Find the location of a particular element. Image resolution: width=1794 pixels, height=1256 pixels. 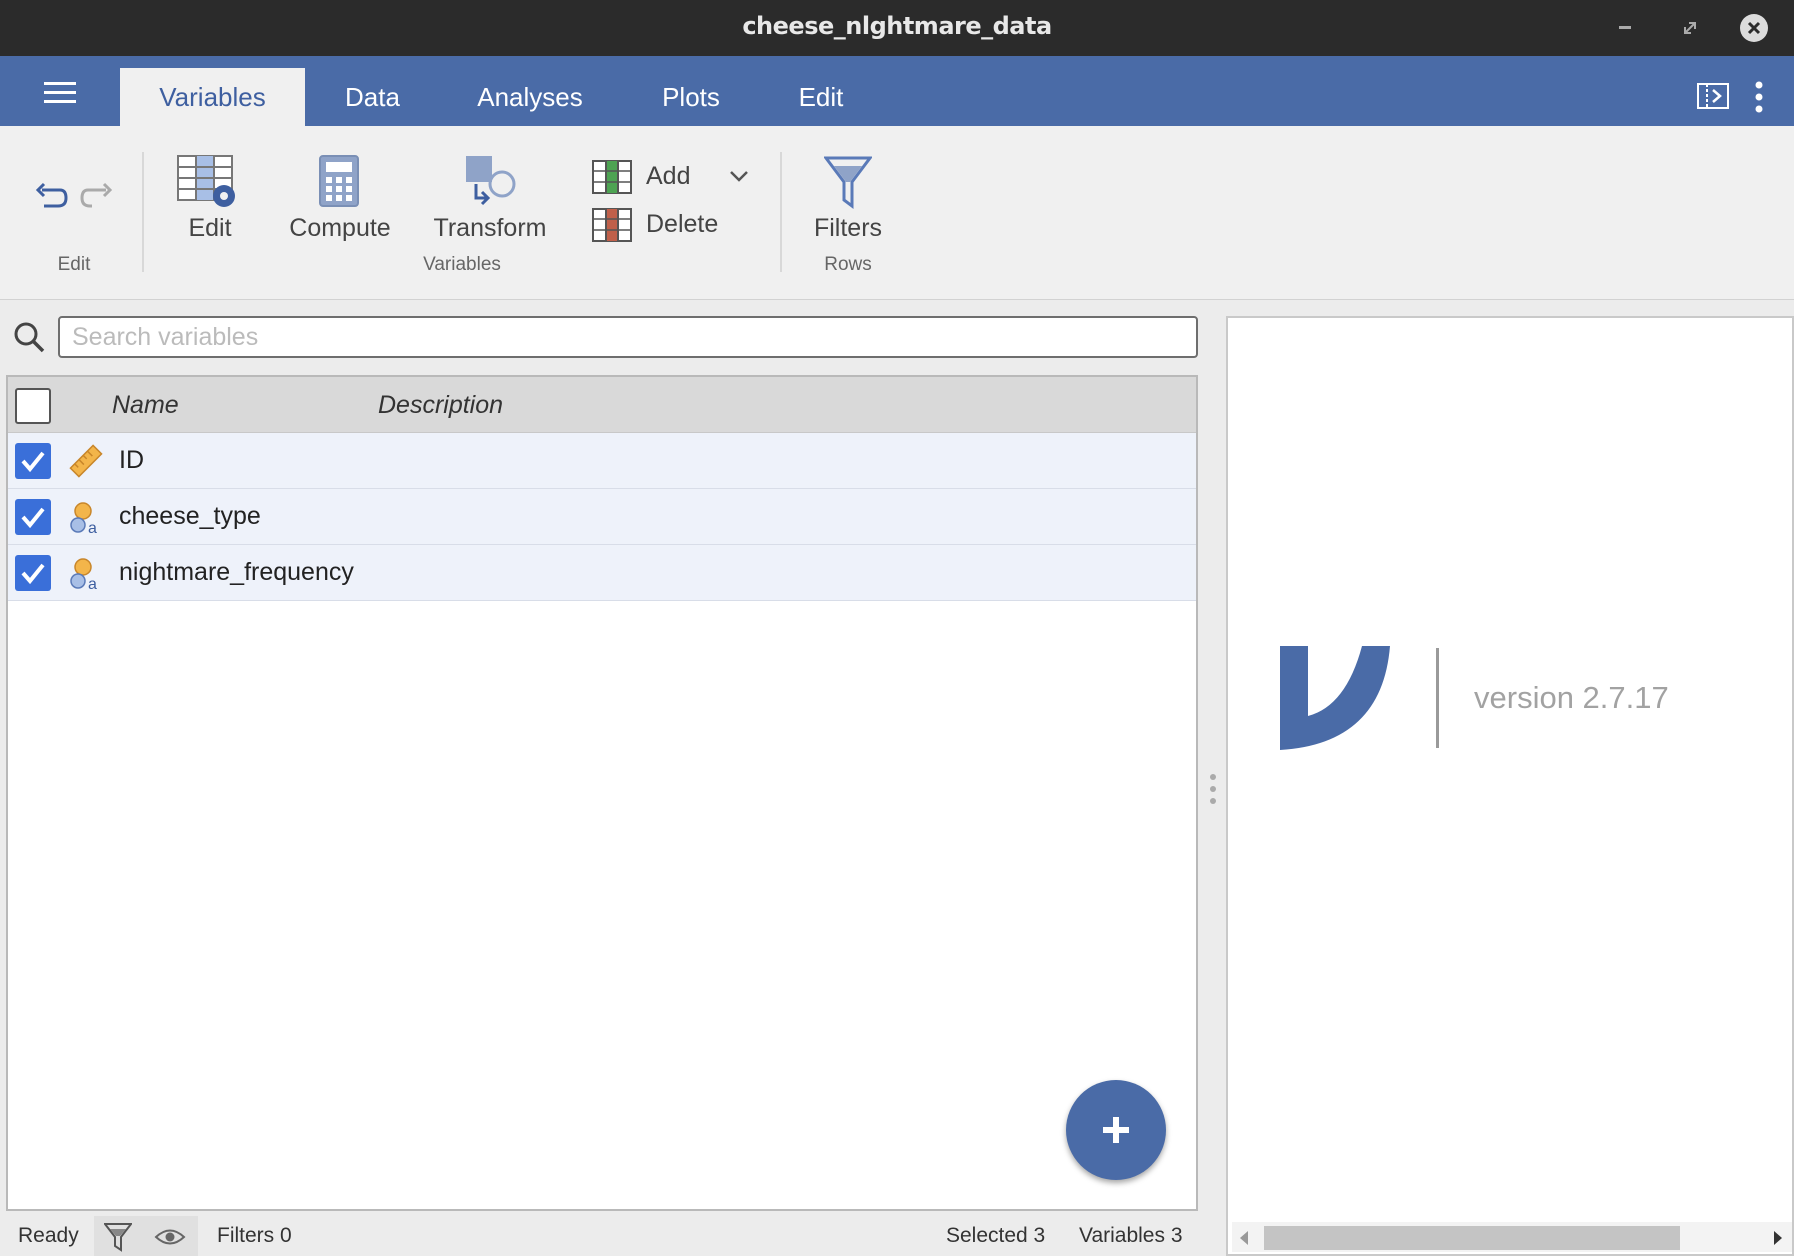

add-variable-button is located at coordinates (1116, 1130).